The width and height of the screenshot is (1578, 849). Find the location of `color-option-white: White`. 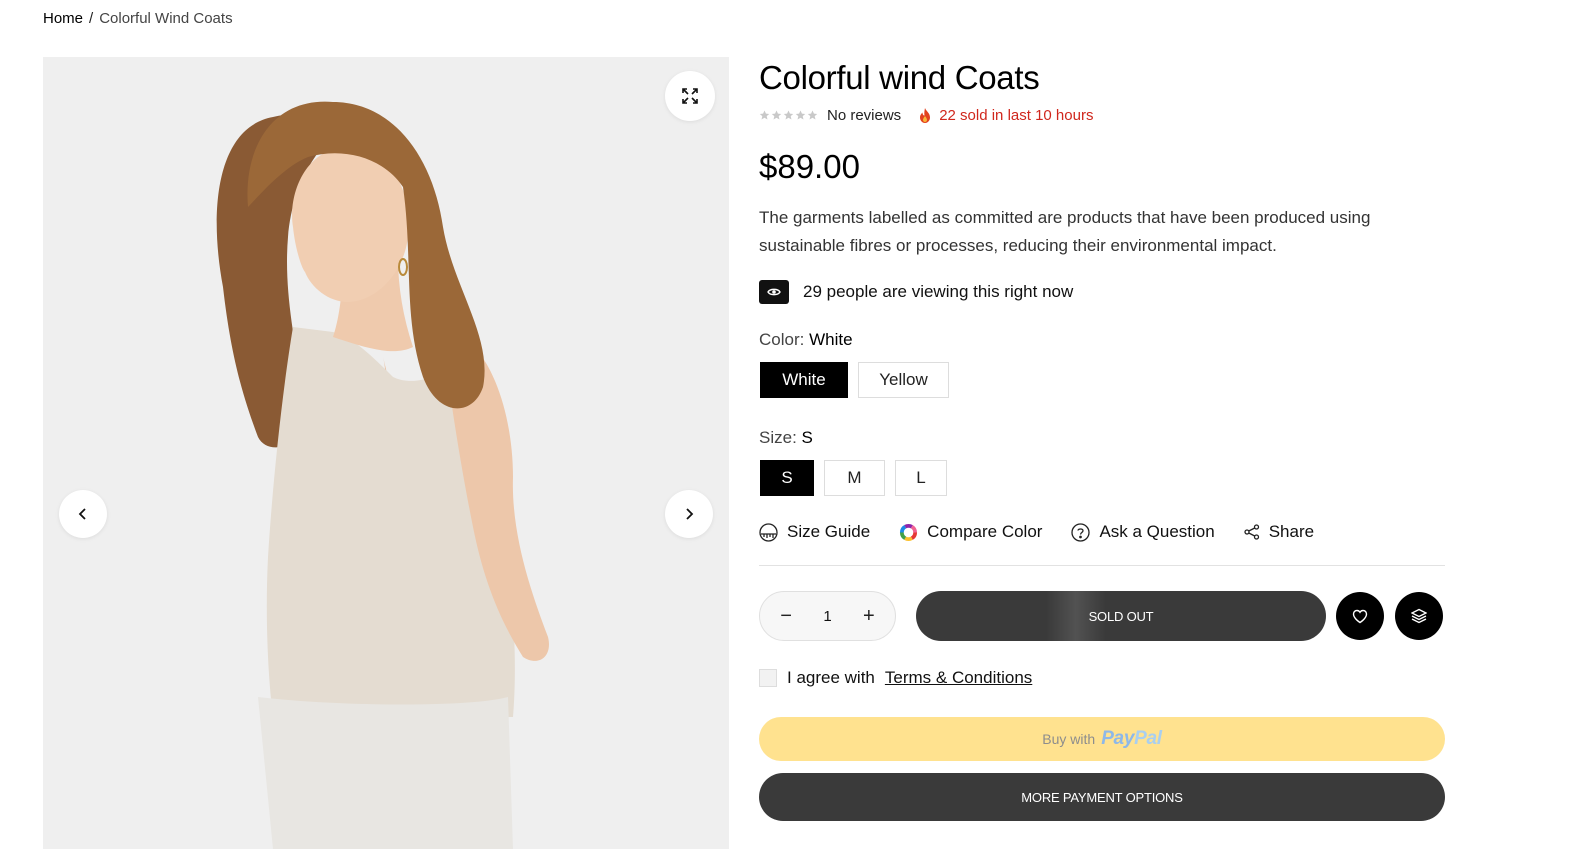

color-option-white: White is located at coordinates (804, 380).